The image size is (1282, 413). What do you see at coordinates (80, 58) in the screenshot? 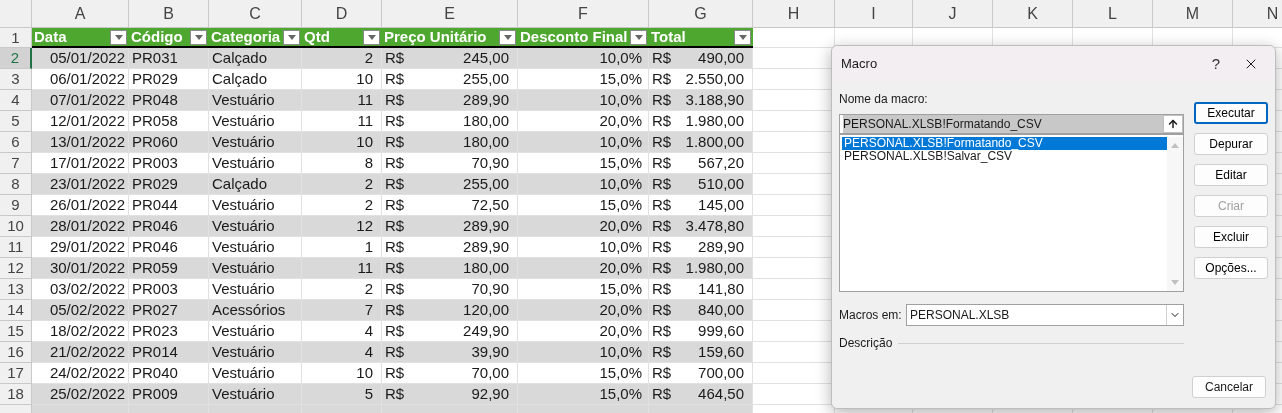
I see `table-cell: 05/01/2022` at bounding box center [80, 58].